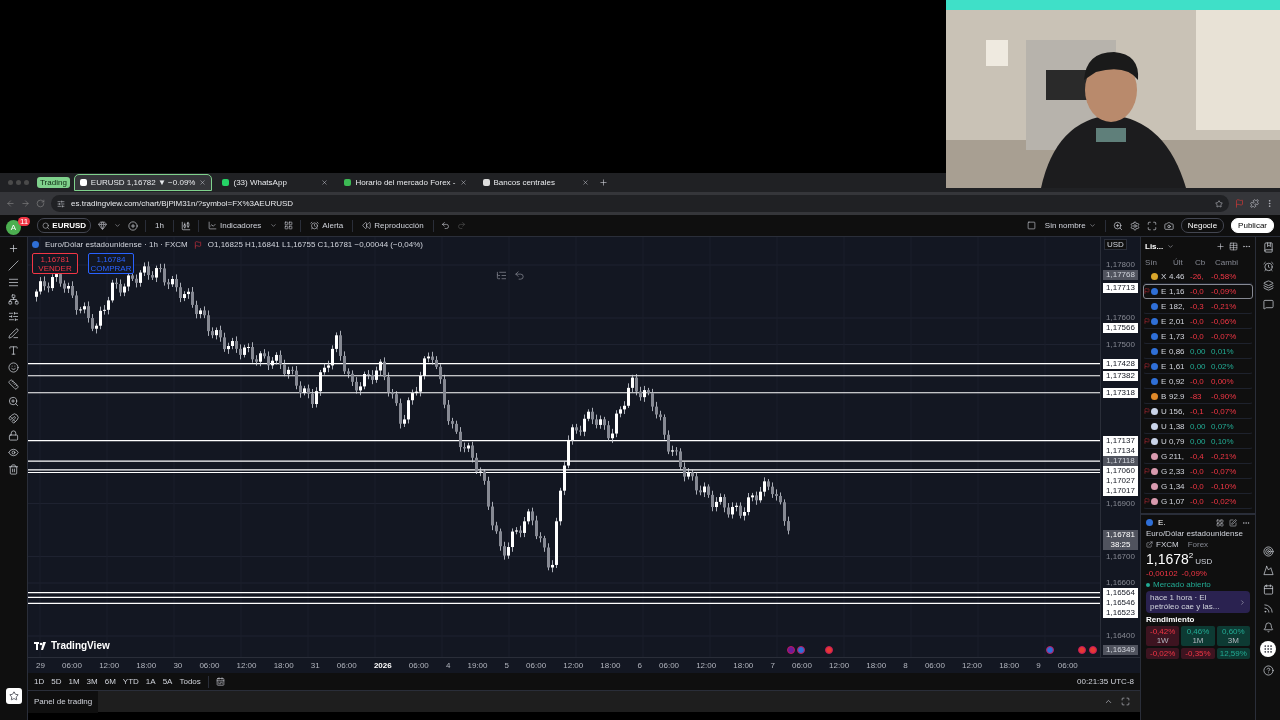  I want to click on watchlist-row: G 2,33 -0,0 -0,07%, so click(1198, 471).